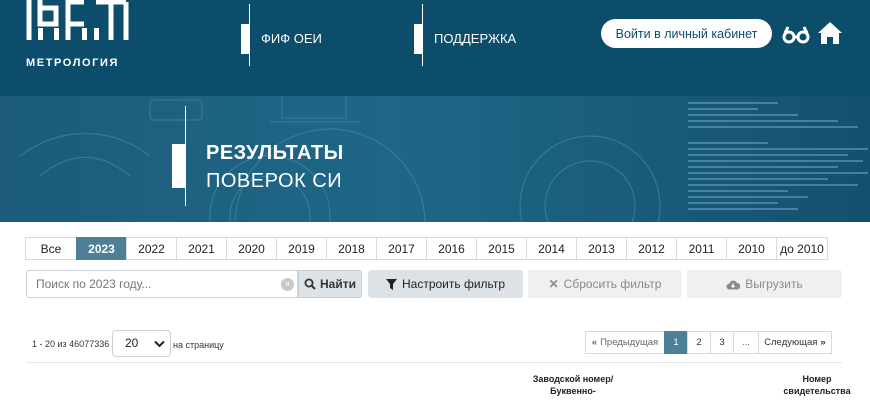  I want to click on per-page-value: 20, so click(132, 343).